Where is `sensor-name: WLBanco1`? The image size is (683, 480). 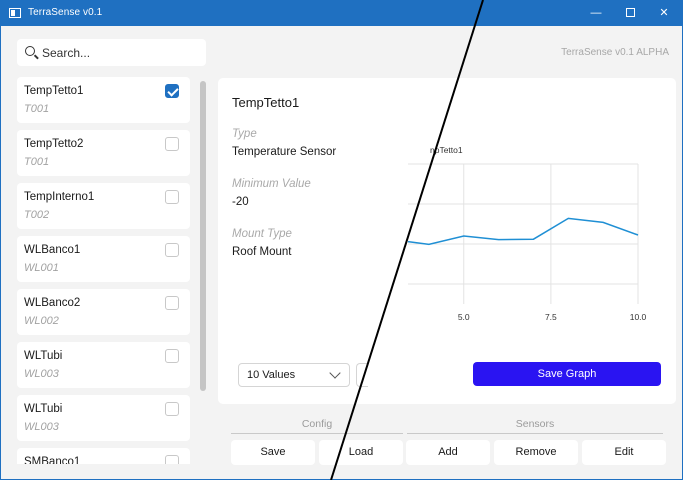 sensor-name: WLBanco1 is located at coordinates (52, 250).